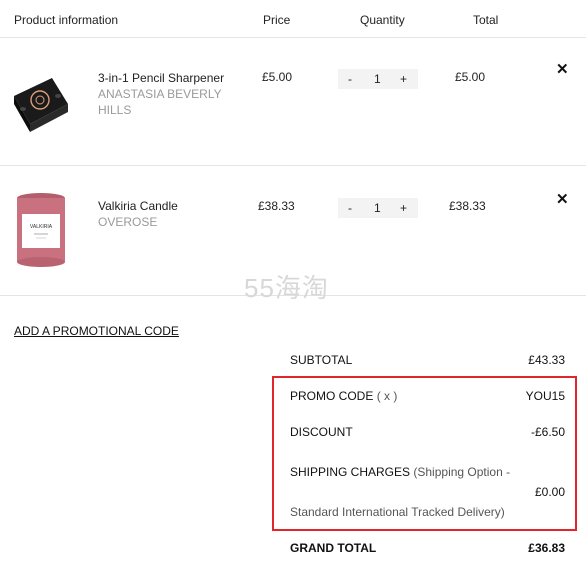  What do you see at coordinates (96, 331) in the screenshot?
I see `add-promo-code-link: ADD A PROMOTIONAL CODE` at bounding box center [96, 331].